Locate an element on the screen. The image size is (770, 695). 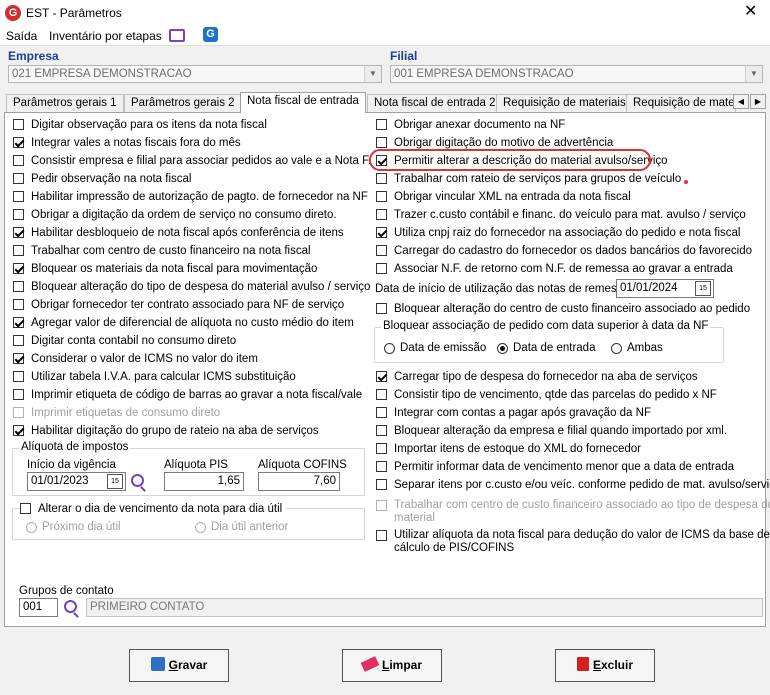
radio-ambas is located at coordinates (616, 348).